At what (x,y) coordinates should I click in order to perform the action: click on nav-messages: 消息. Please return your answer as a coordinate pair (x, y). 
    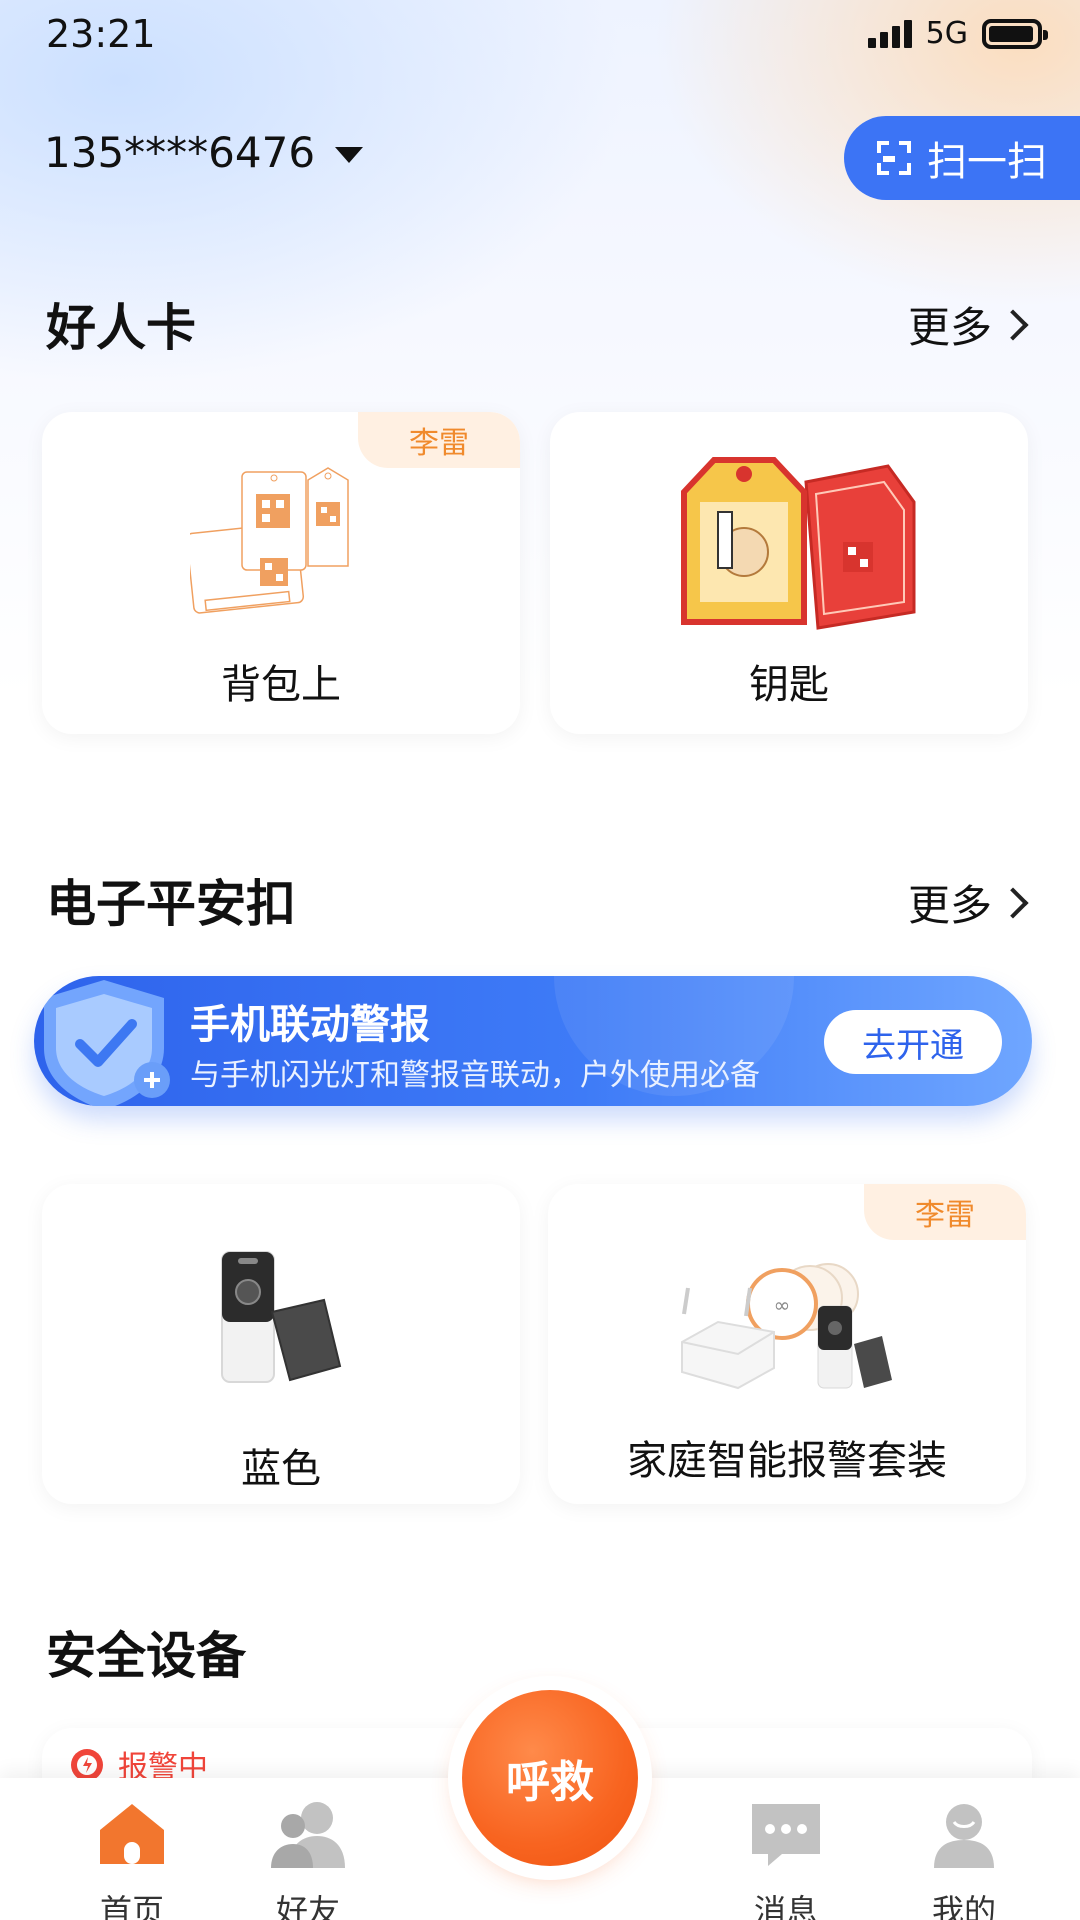
    Looking at the image, I should click on (786, 1859).